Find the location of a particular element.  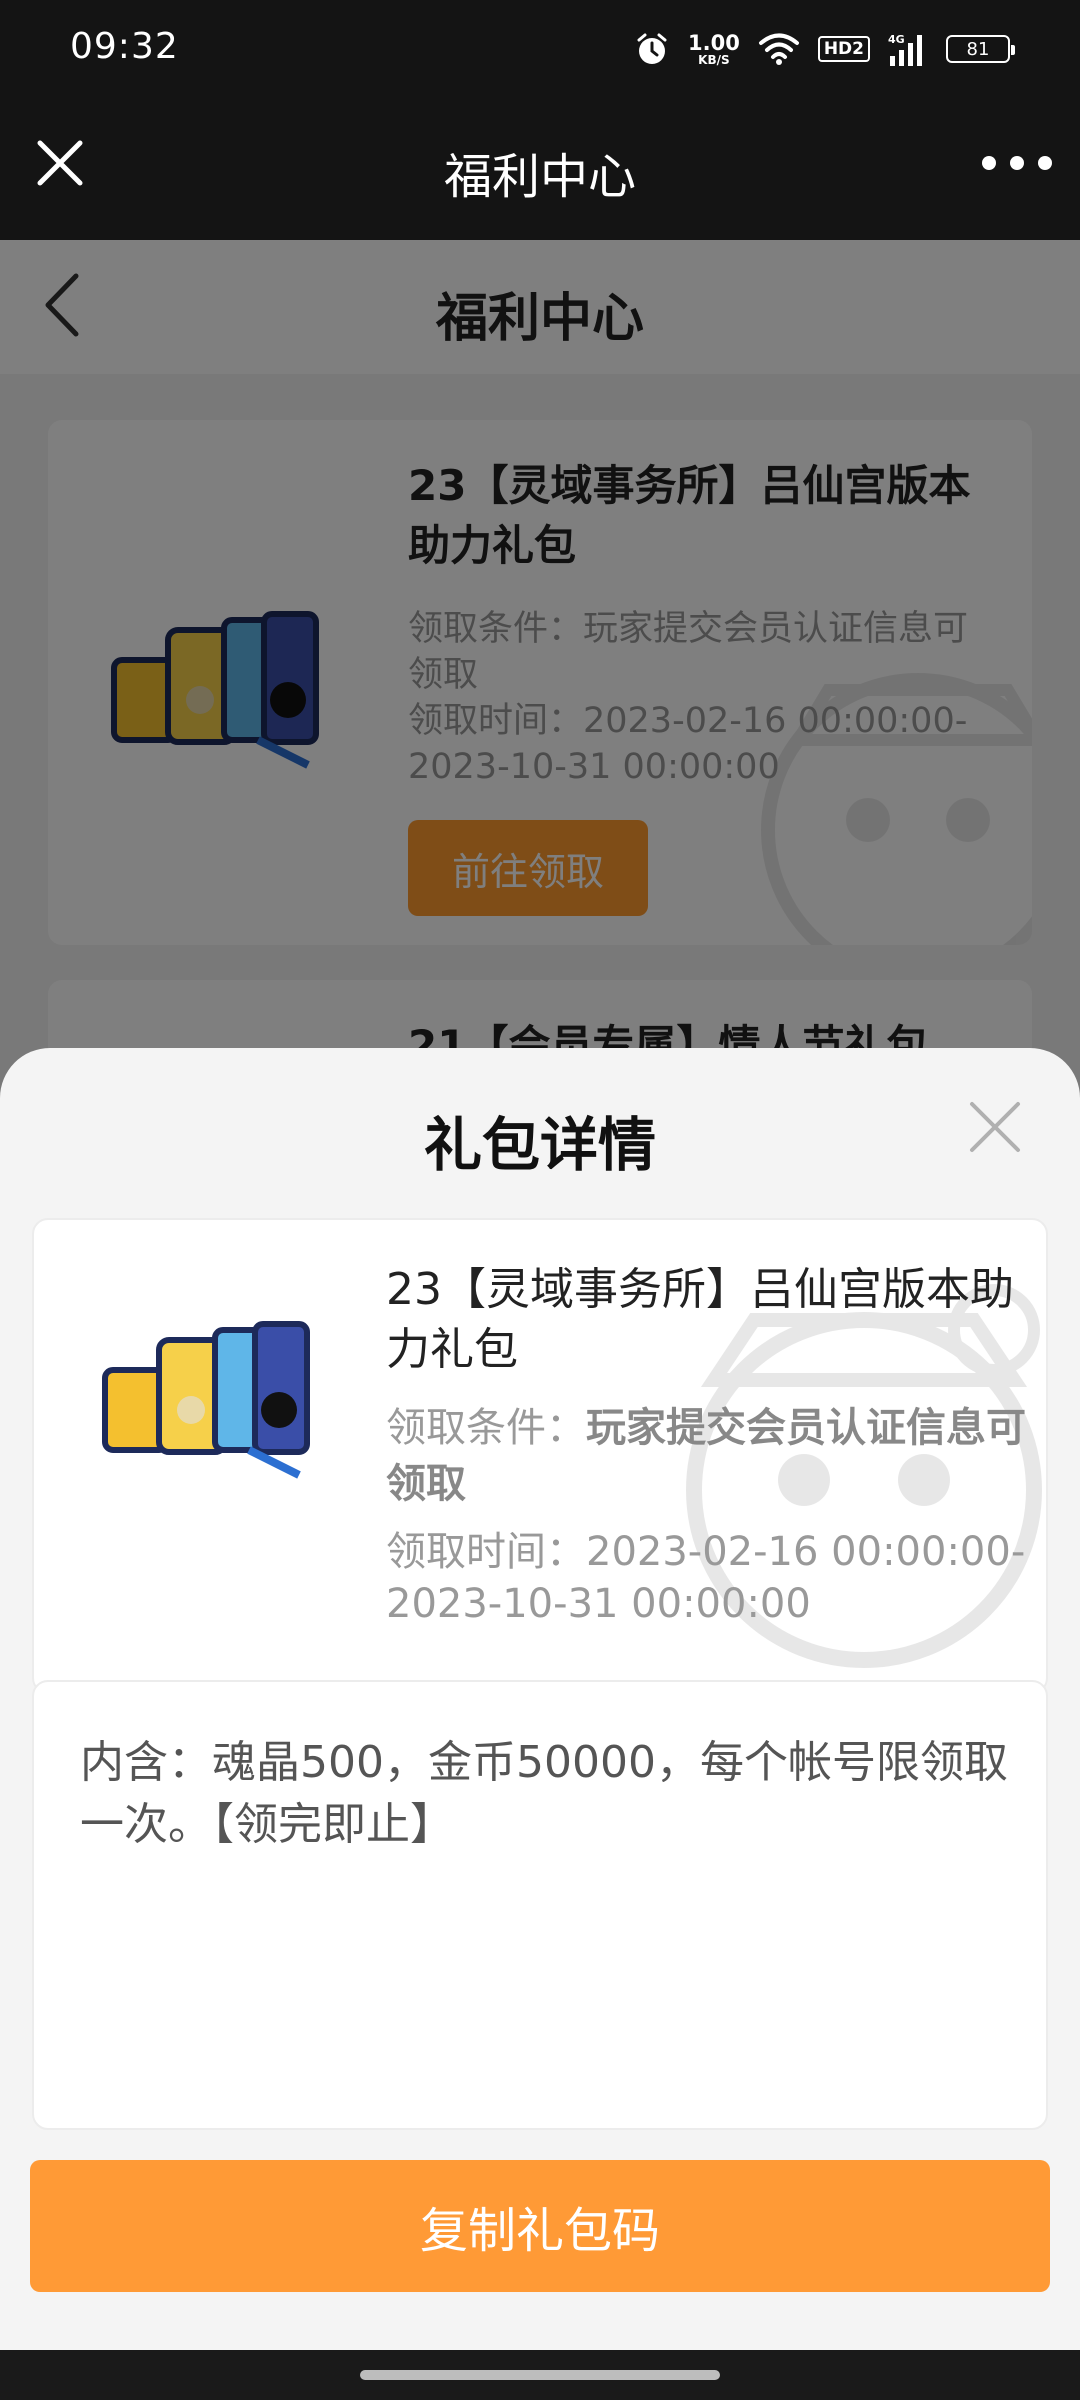

gift-detail-title: 23【灵域事务所】吕仙宫版本助力礼包 is located at coordinates (700, 1319).